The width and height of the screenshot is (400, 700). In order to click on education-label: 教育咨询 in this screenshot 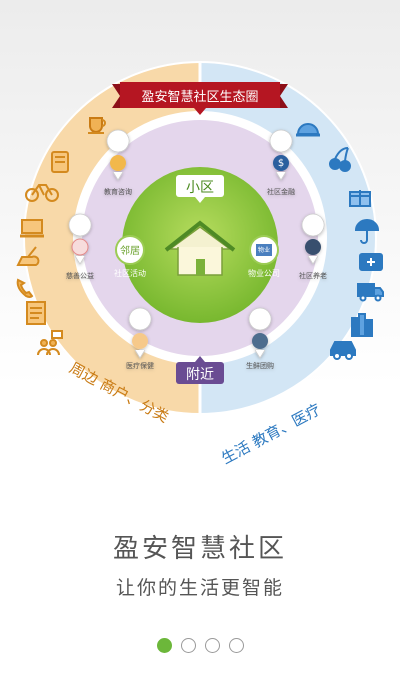, I will do `click(118, 191)`.